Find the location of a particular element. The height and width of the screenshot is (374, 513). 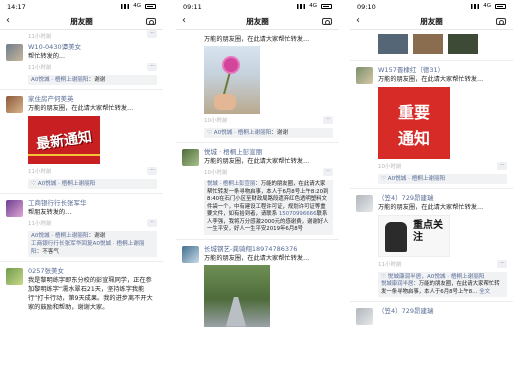

post-time-text: 11小时前 is located at coordinates (40, 172).